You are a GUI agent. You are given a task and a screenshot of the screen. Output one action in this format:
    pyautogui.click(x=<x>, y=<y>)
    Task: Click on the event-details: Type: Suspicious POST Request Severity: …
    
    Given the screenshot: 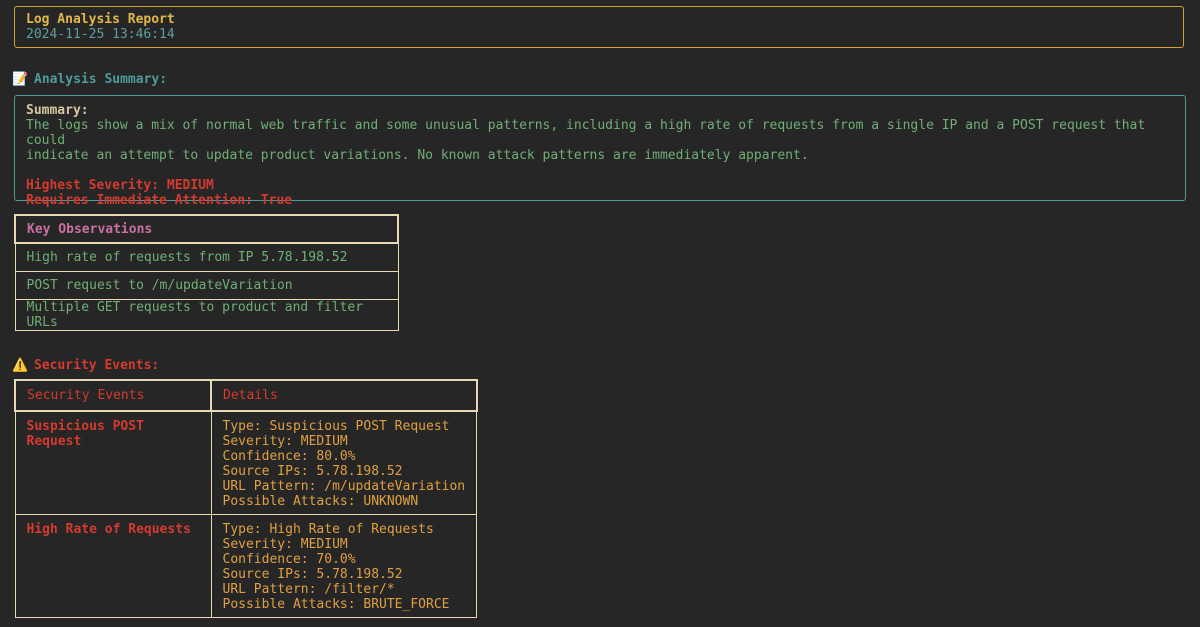 What is the action you would take?
    pyautogui.click(x=344, y=462)
    